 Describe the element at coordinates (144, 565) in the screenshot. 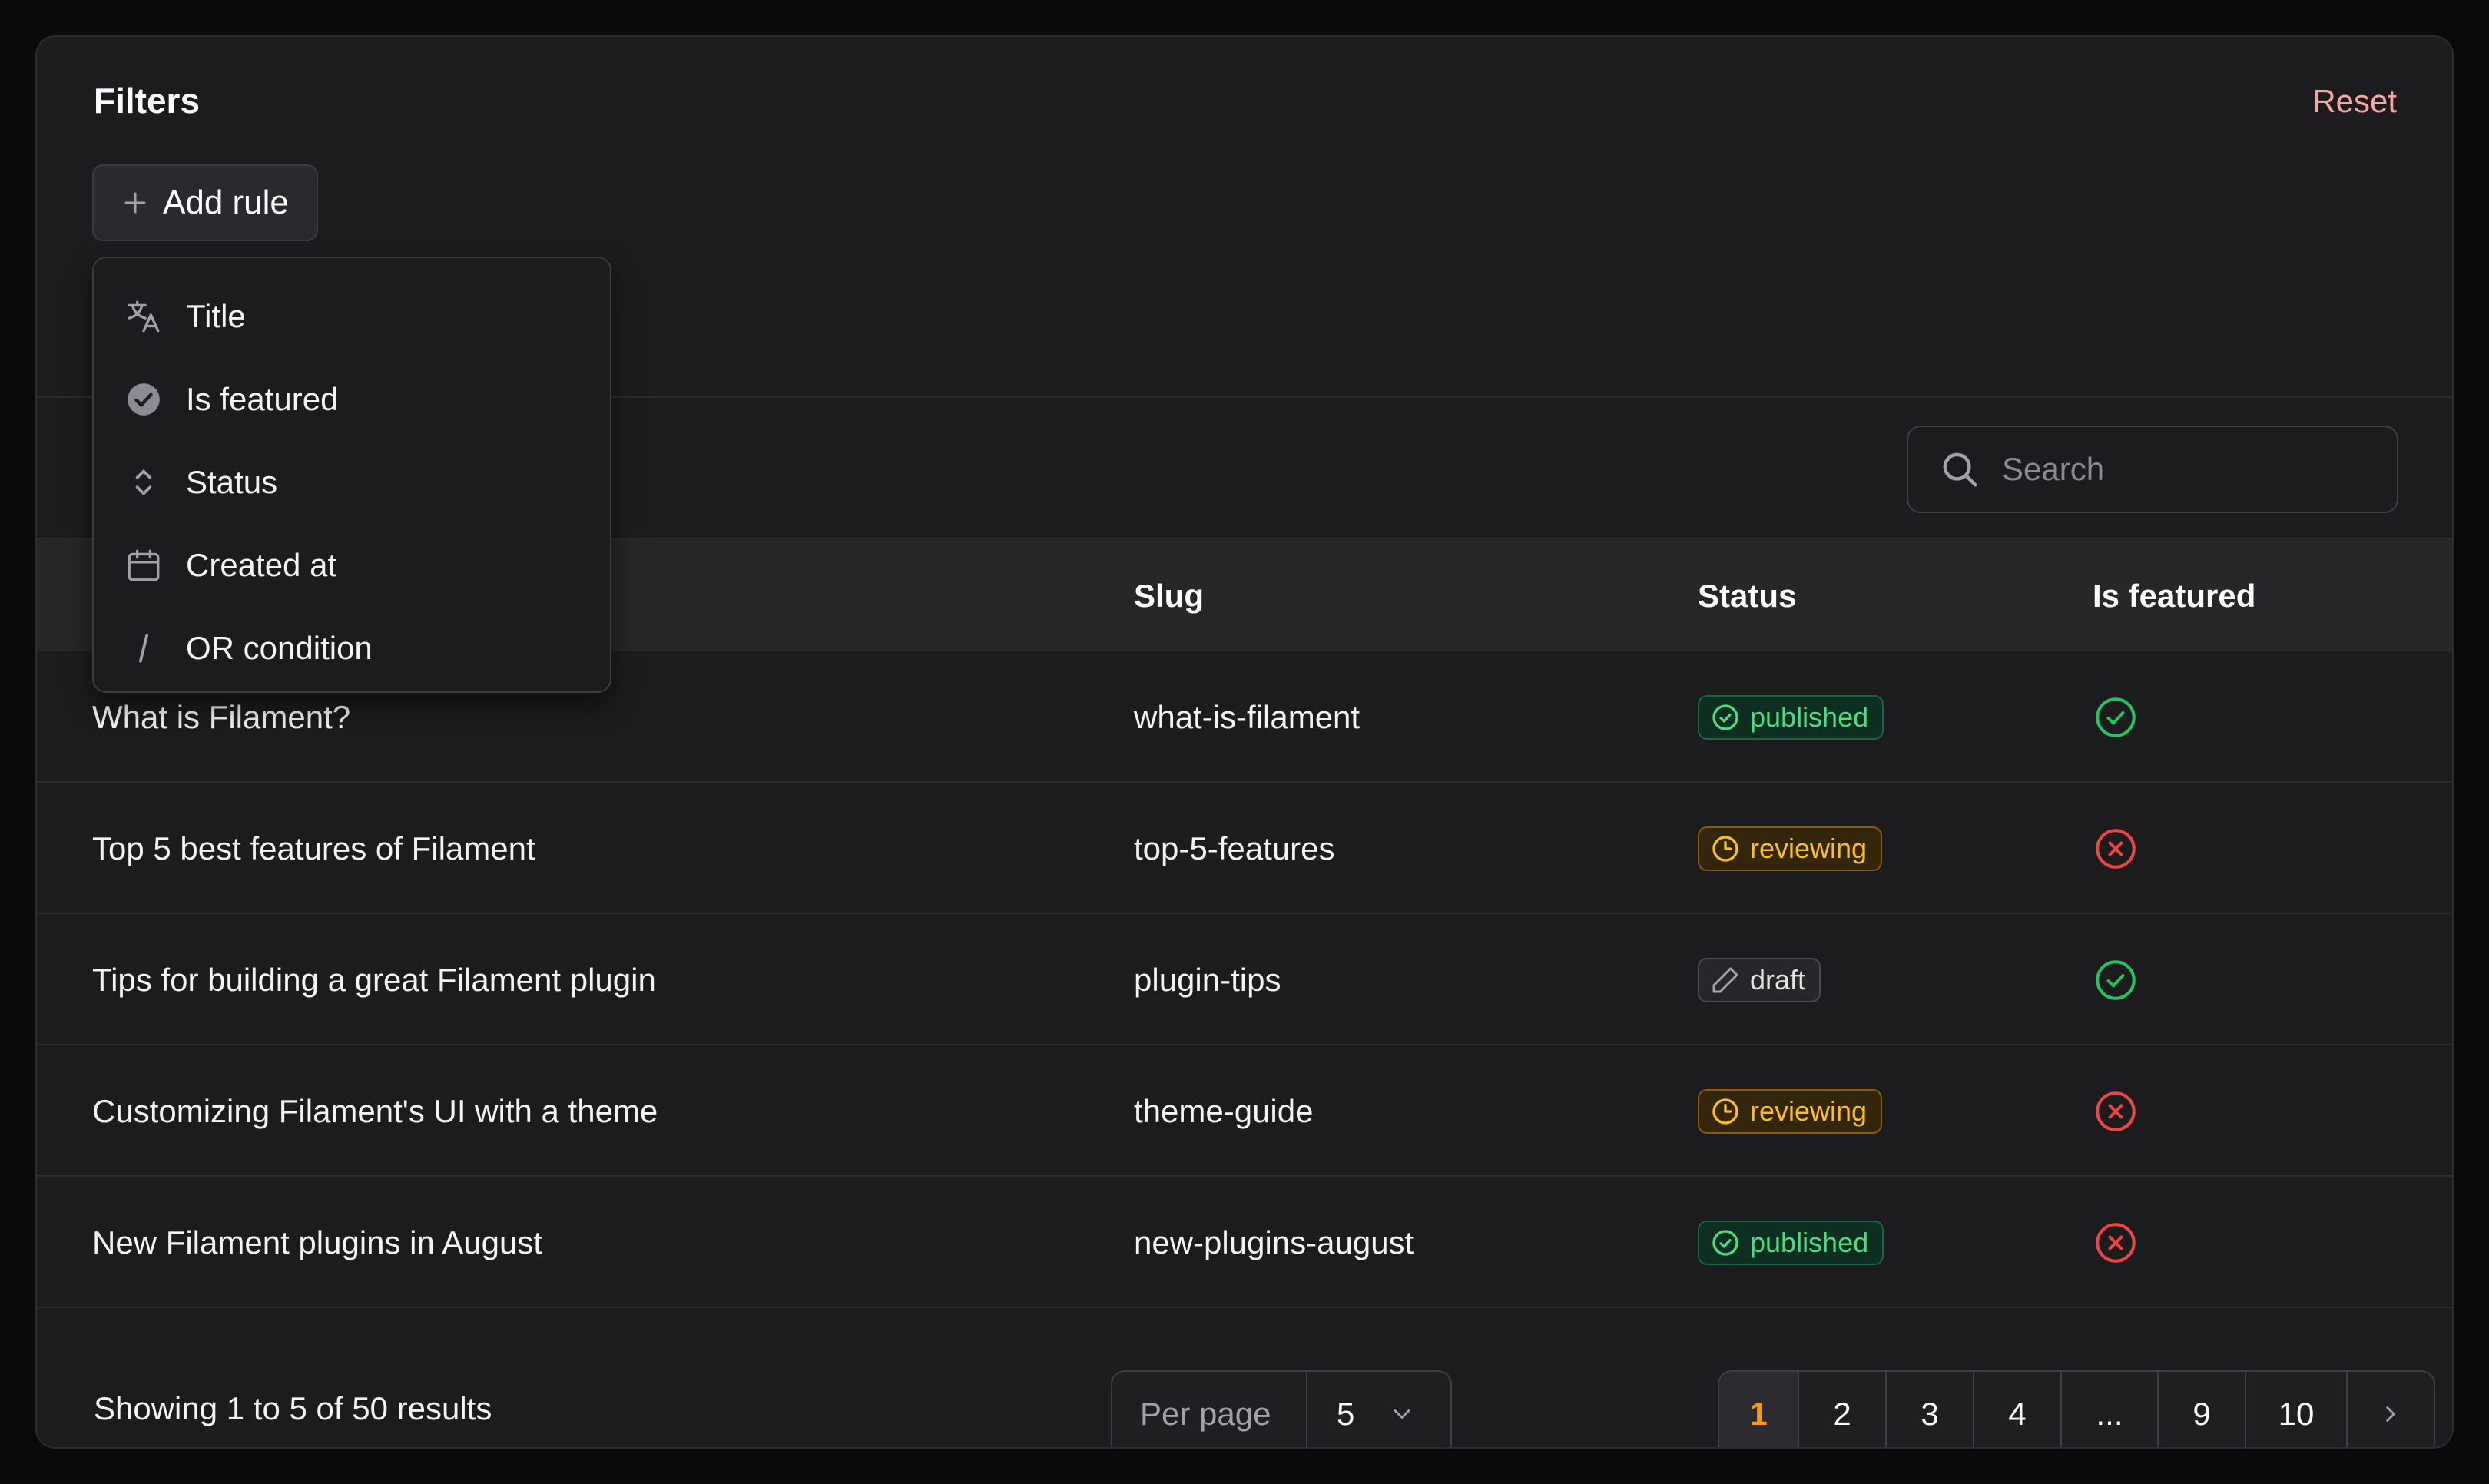

I see `calendar-icon` at that location.